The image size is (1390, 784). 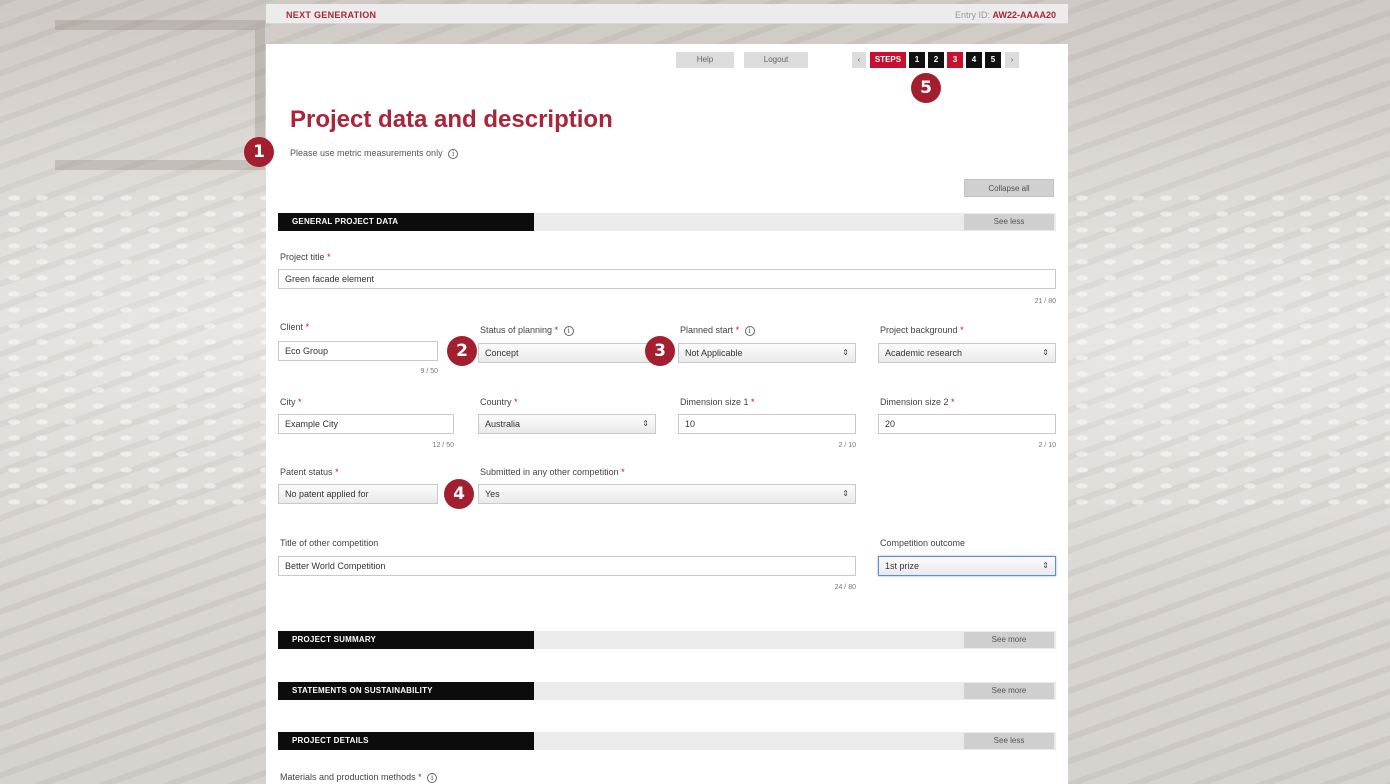 I want to click on materials-label: Materials and production methods * i, so click(x=359, y=777).